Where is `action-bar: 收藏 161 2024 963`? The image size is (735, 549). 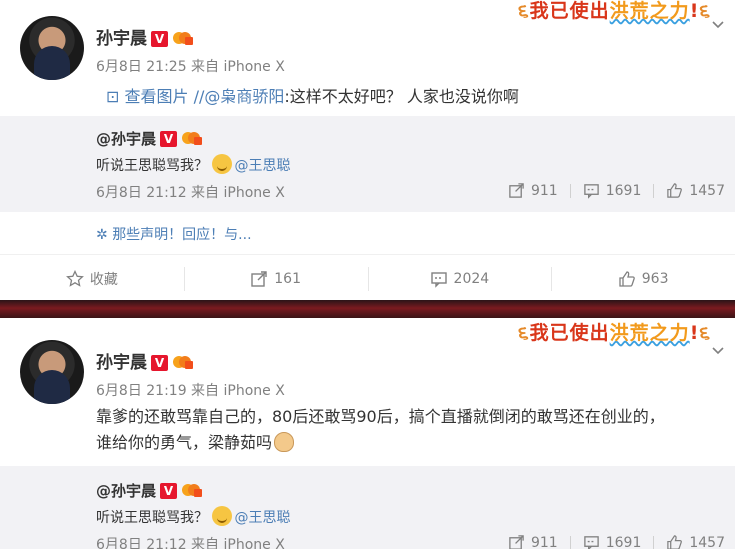
action-bar: 收藏 161 2024 963 is located at coordinates (367, 277).